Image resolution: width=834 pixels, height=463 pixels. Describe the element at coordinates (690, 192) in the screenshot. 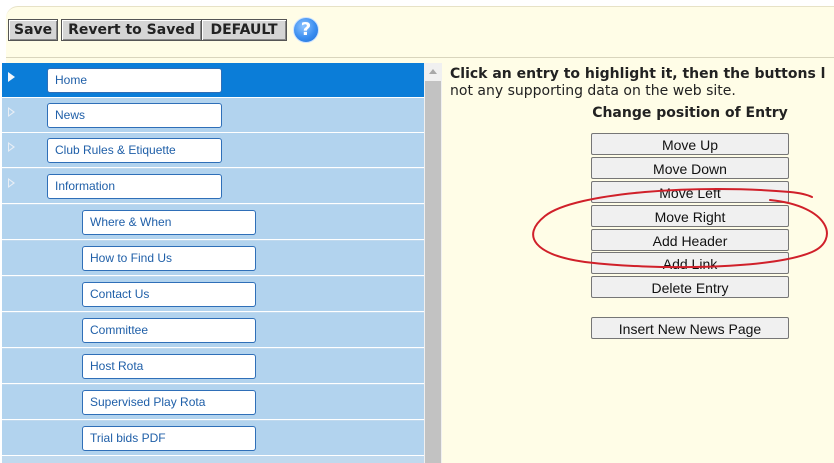

I see `move-left-button: Move Left` at that location.